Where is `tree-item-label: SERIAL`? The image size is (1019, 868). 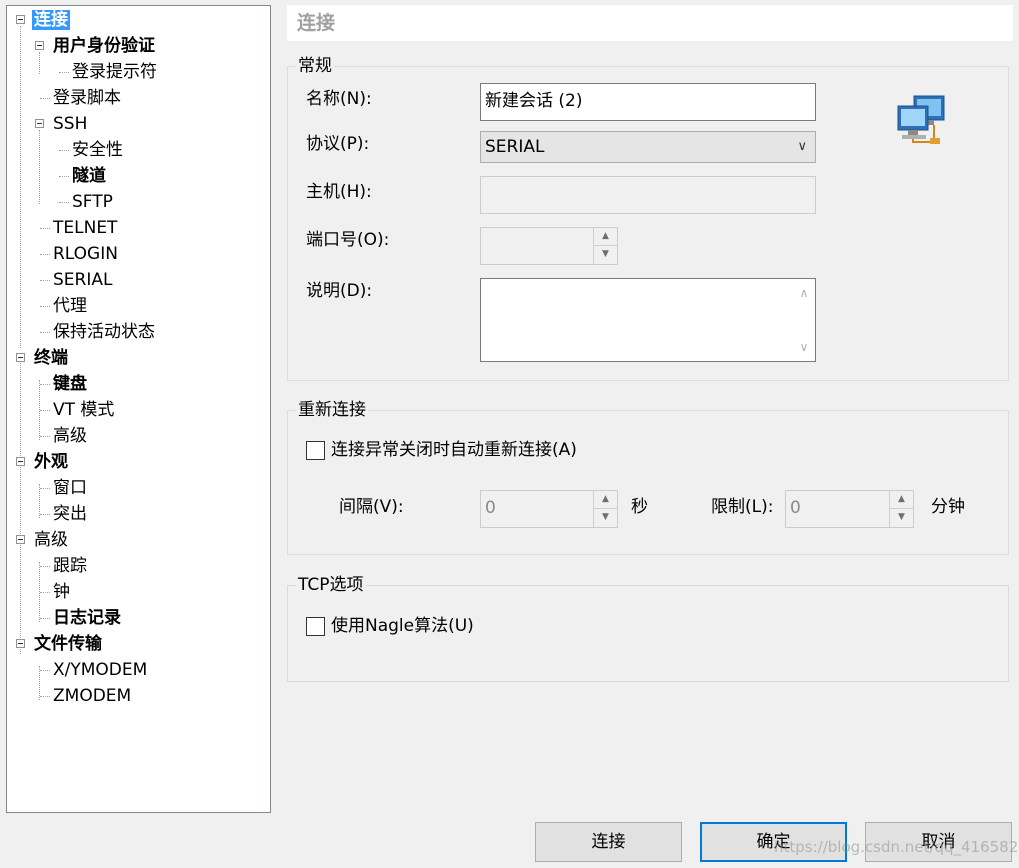
tree-item-label: SERIAL is located at coordinates (83, 280).